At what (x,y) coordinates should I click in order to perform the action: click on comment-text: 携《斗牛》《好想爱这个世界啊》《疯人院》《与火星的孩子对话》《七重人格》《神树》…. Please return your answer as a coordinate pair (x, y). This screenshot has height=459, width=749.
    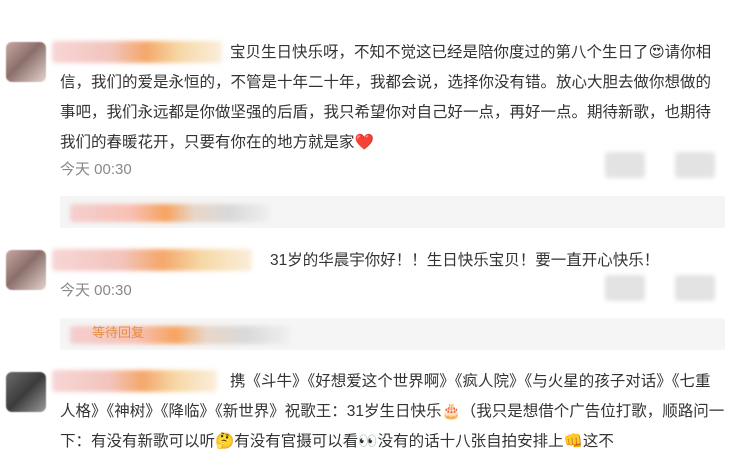
    Looking at the image, I should click on (392, 411).